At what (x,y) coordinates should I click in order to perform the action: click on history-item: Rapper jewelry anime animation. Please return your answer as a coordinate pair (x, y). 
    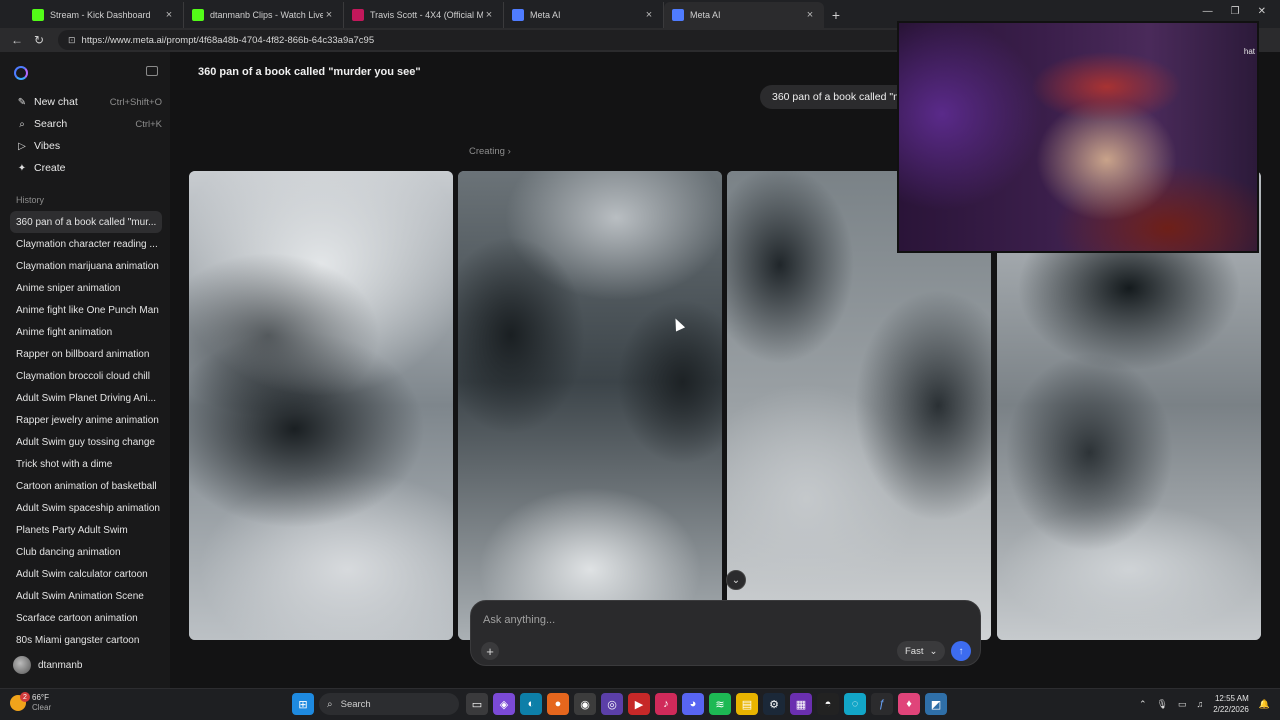
    Looking at the image, I should click on (86, 420).